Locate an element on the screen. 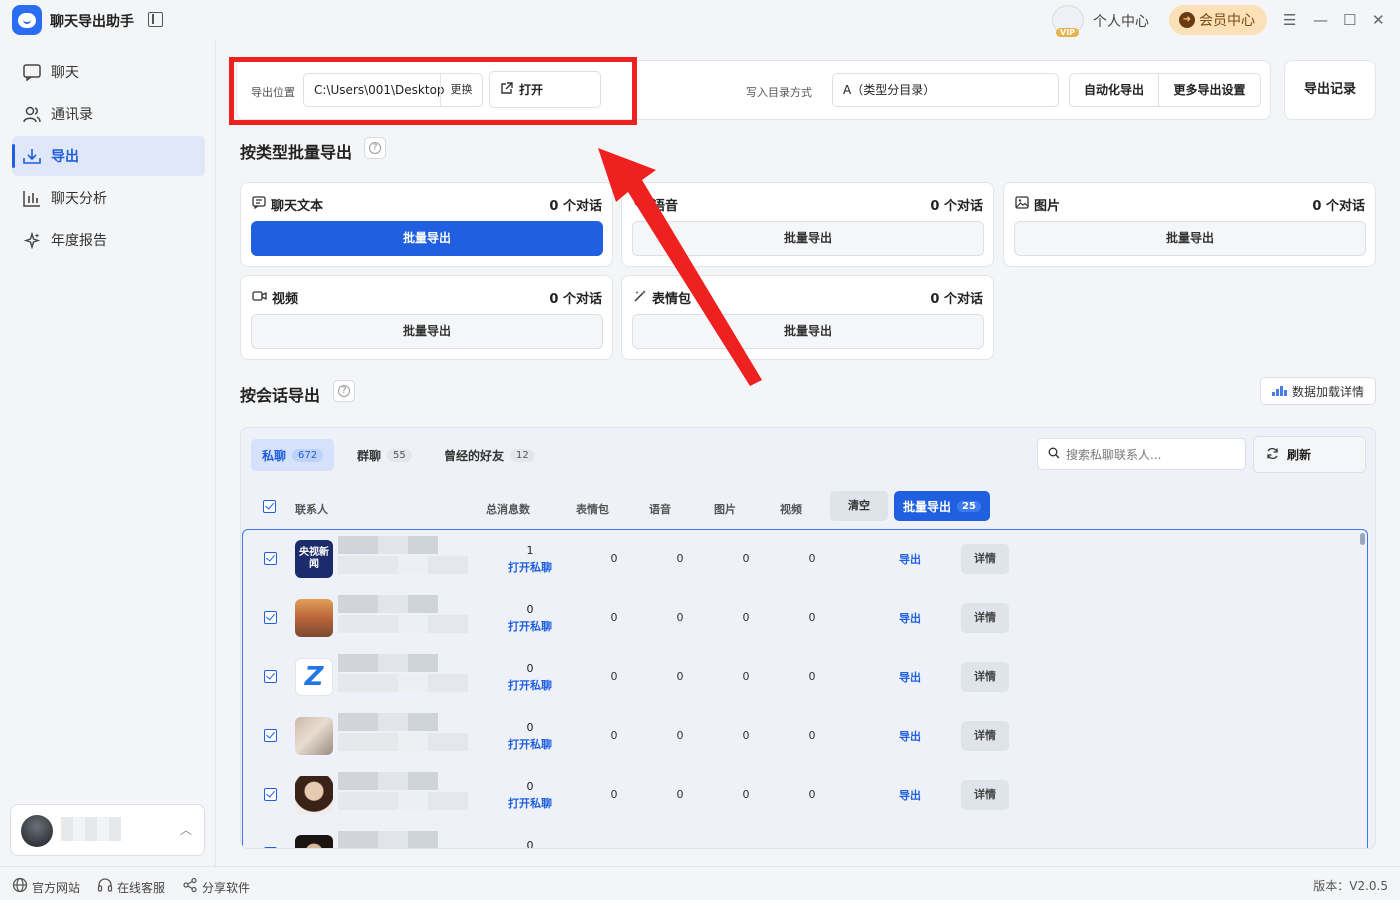 The width and height of the screenshot is (1400, 900). data-load-details-button: 数据加载详情 is located at coordinates (1318, 391).